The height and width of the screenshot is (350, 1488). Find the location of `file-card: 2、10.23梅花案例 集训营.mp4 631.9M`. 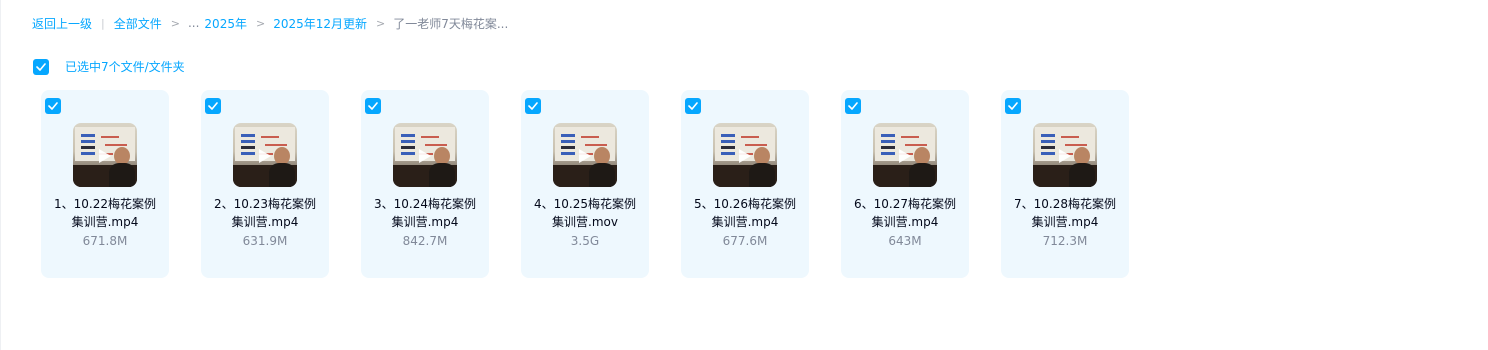

file-card: 2、10.23梅花案例 集训营.mp4 631.9M is located at coordinates (265, 184).